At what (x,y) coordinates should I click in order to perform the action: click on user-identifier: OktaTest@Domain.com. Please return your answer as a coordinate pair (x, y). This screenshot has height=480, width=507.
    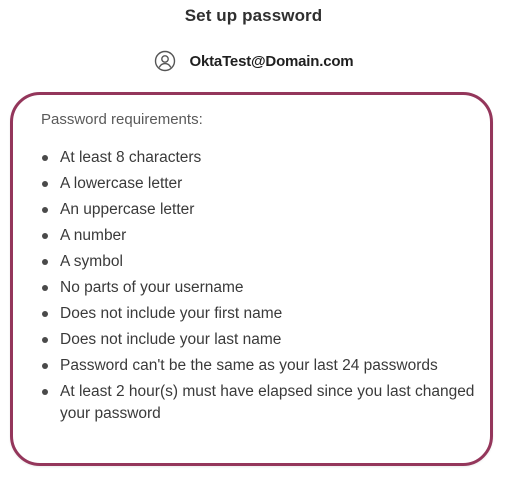
    Looking at the image, I should click on (253, 61).